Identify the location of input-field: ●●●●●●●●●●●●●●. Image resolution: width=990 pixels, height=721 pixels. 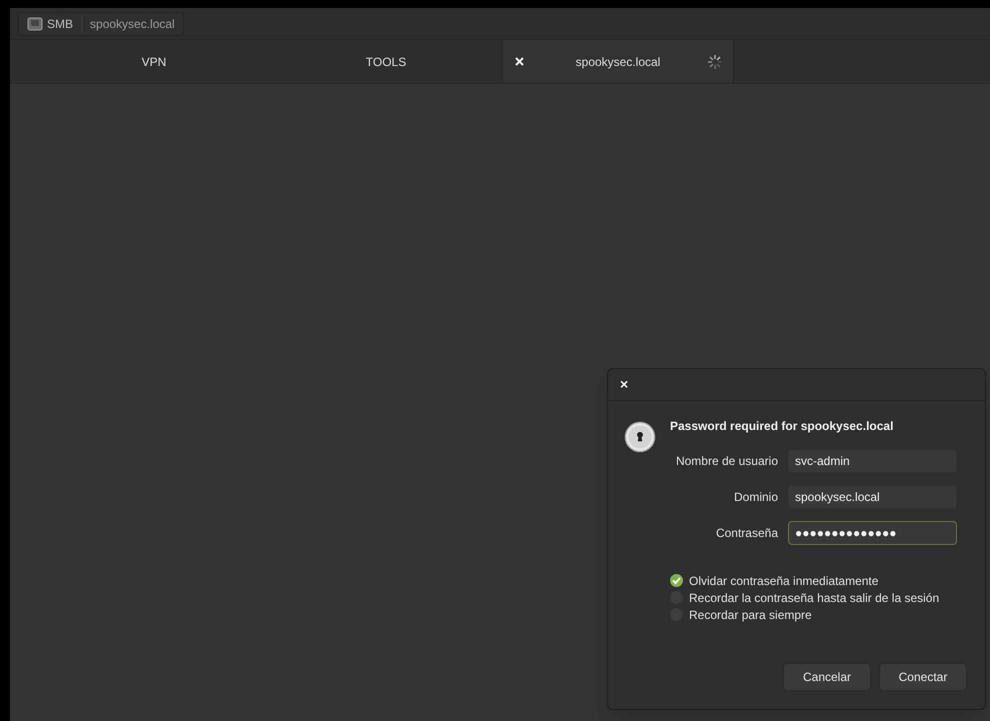
(872, 533).